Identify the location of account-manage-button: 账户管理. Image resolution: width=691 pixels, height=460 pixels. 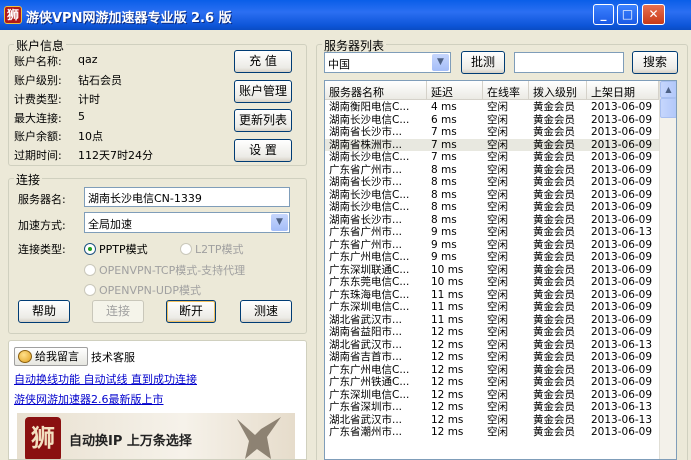
(263, 91).